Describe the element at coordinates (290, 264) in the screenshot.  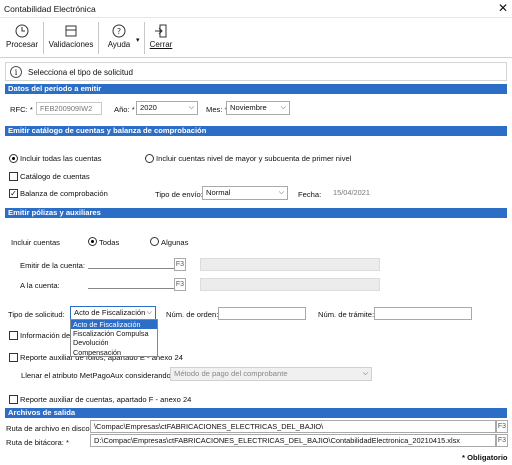
I see `emitir-cuenta-desc` at that location.